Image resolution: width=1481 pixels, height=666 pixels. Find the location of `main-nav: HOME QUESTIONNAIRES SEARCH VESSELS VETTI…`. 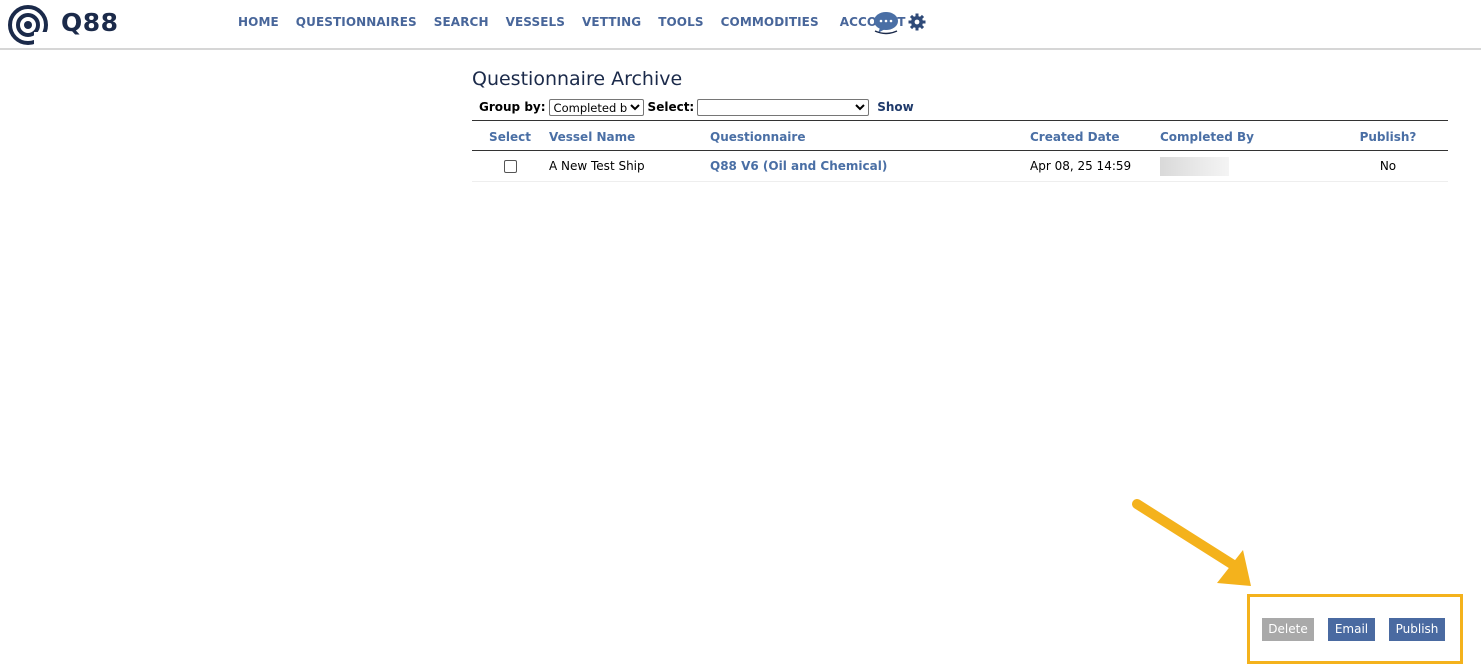

main-nav: HOME QUESTIONNAIRES SEARCH VESSELS VETTI… is located at coordinates (582, 23).